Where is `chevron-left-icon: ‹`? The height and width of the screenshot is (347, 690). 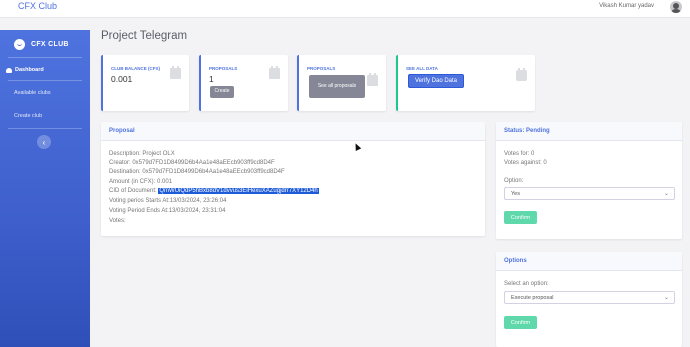
chevron-left-icon: ‹ is located at coordinates (44, 142).